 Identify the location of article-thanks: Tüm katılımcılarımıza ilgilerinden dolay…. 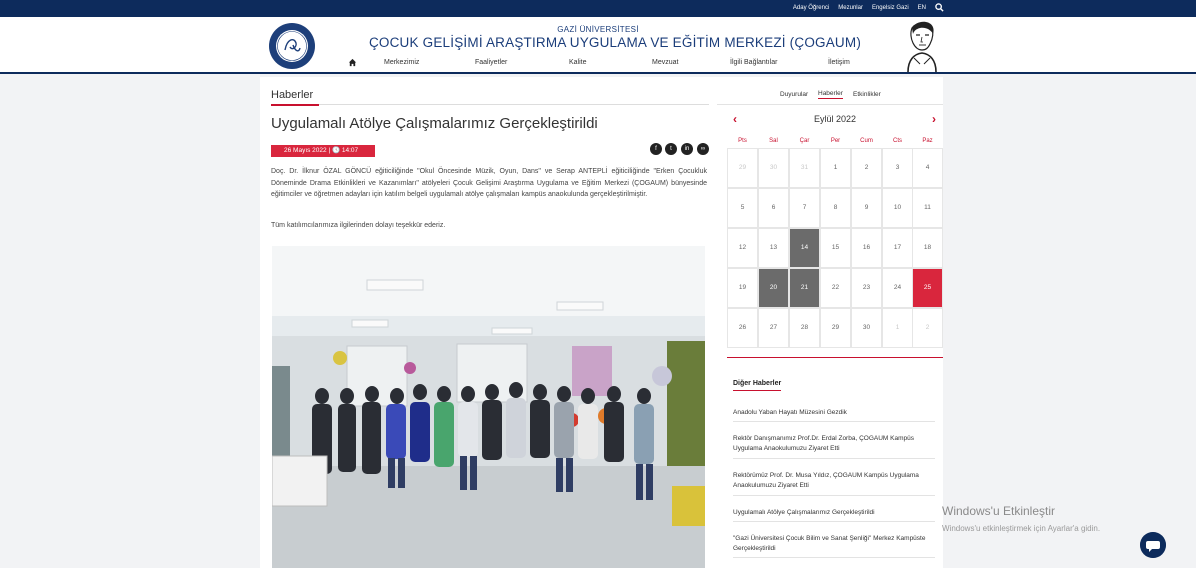
(358, 225).